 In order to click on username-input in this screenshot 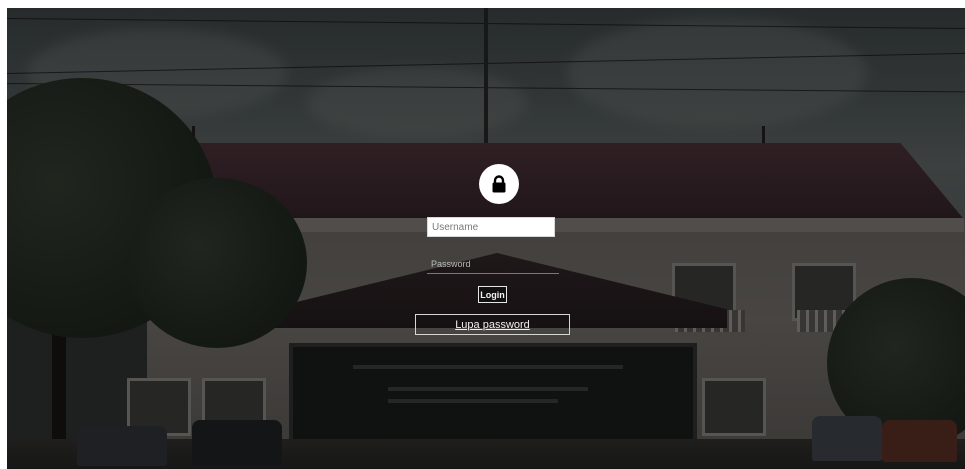, I will do `click(491, 227)`.